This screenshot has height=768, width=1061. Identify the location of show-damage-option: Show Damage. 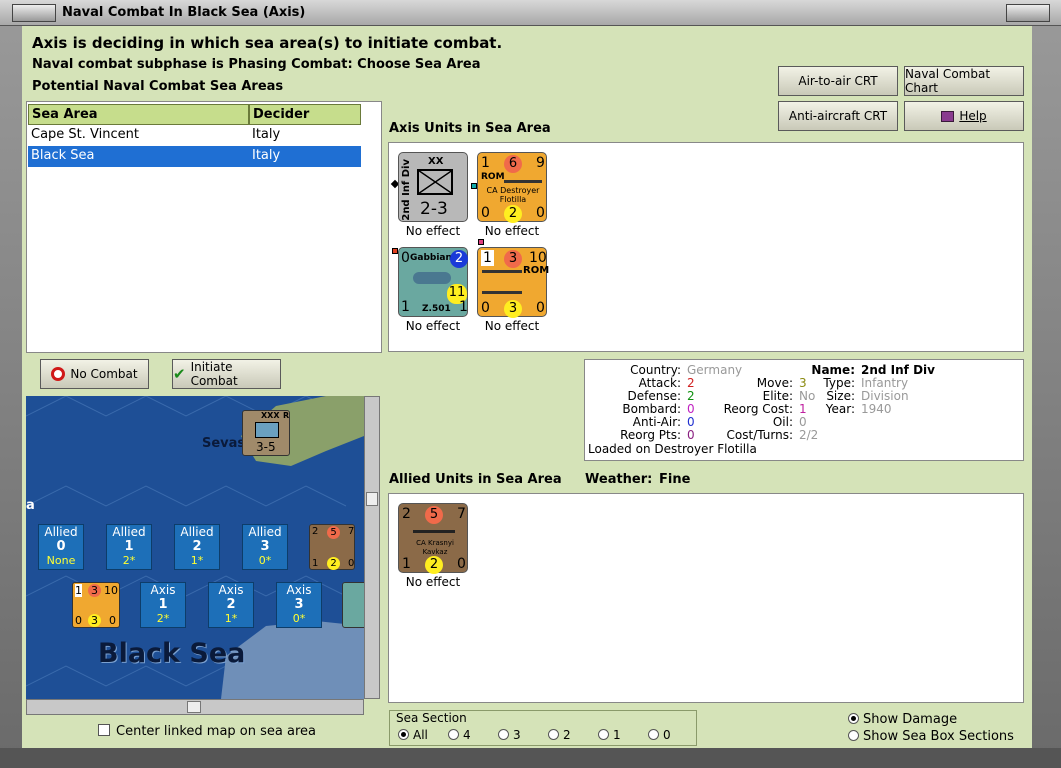
(902, 719).